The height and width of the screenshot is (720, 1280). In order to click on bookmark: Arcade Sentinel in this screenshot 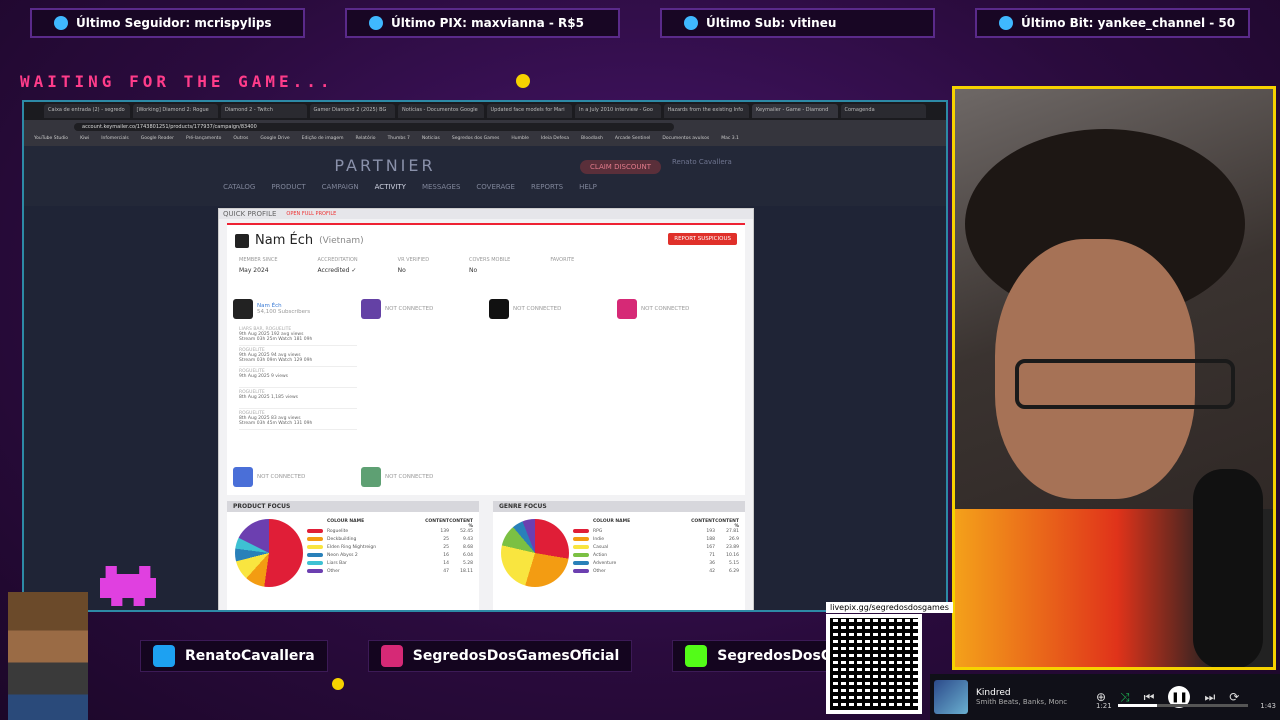, I will do `click(632, 140)`.